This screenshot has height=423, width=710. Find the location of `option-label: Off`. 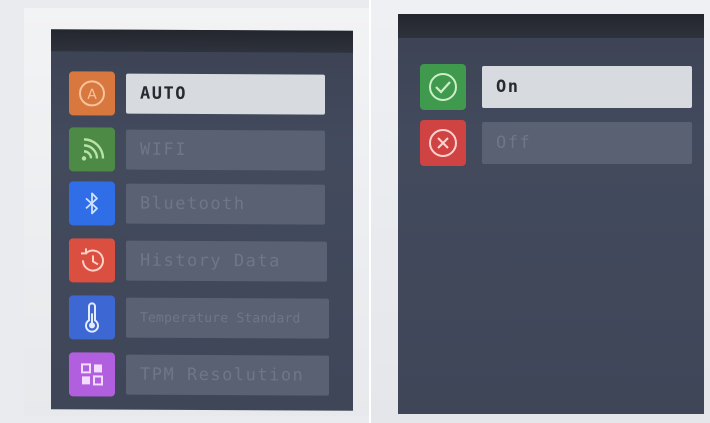

option-label: Off is located at coordinates (587, 143).